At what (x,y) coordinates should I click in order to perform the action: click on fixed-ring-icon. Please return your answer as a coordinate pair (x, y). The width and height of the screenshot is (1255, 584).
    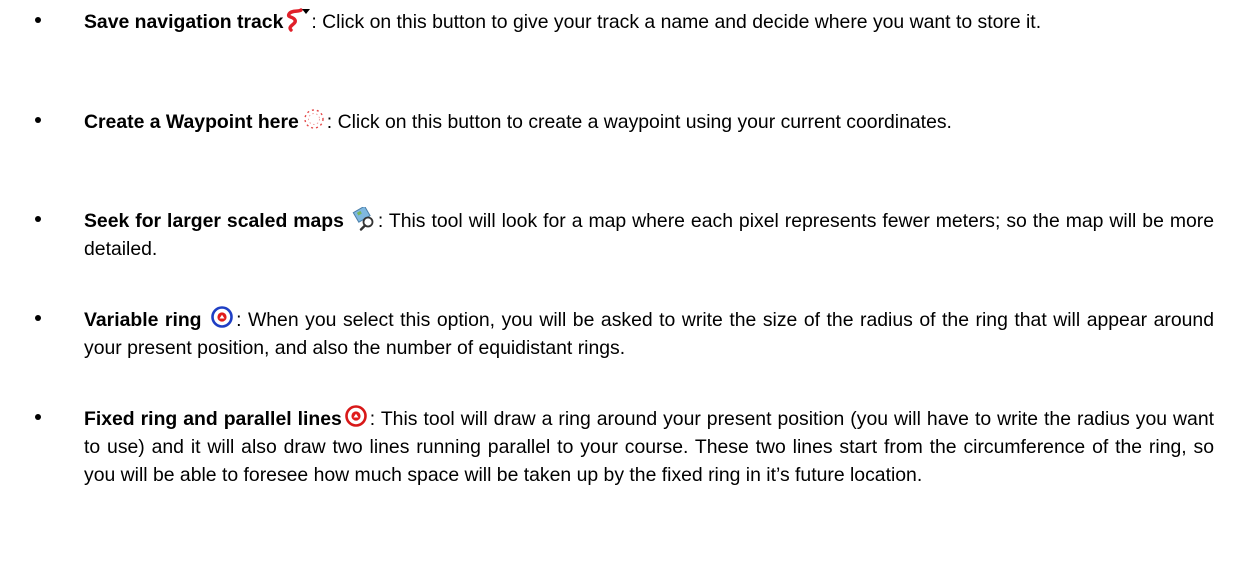
    Looking at the image, I should click on (357, 417).